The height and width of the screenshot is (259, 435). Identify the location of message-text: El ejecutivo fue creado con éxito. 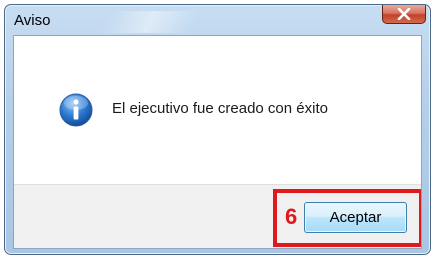
(220, 108).